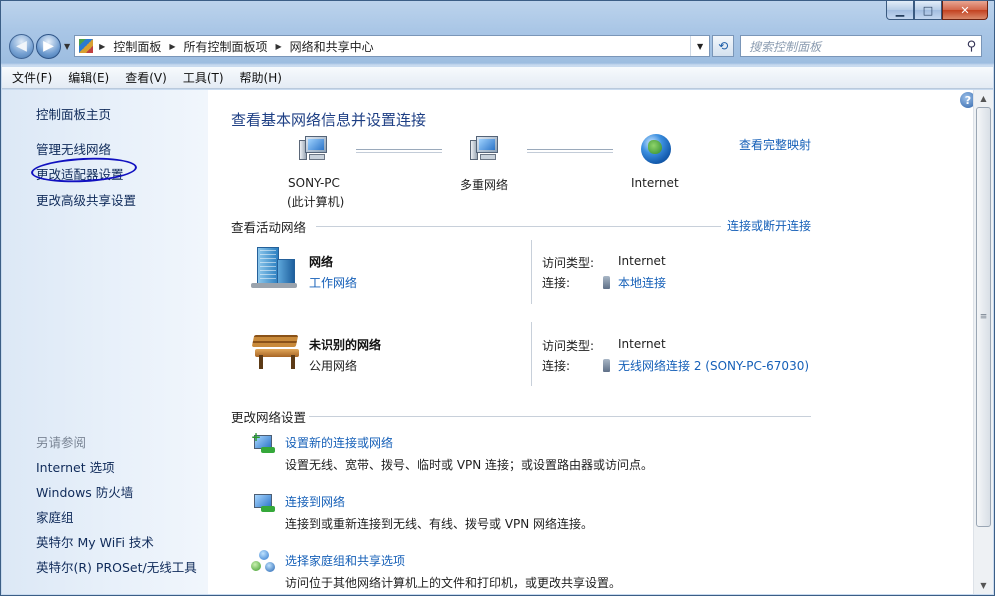  I want to click on network-type-link: 工作网络, so click(333, 282).